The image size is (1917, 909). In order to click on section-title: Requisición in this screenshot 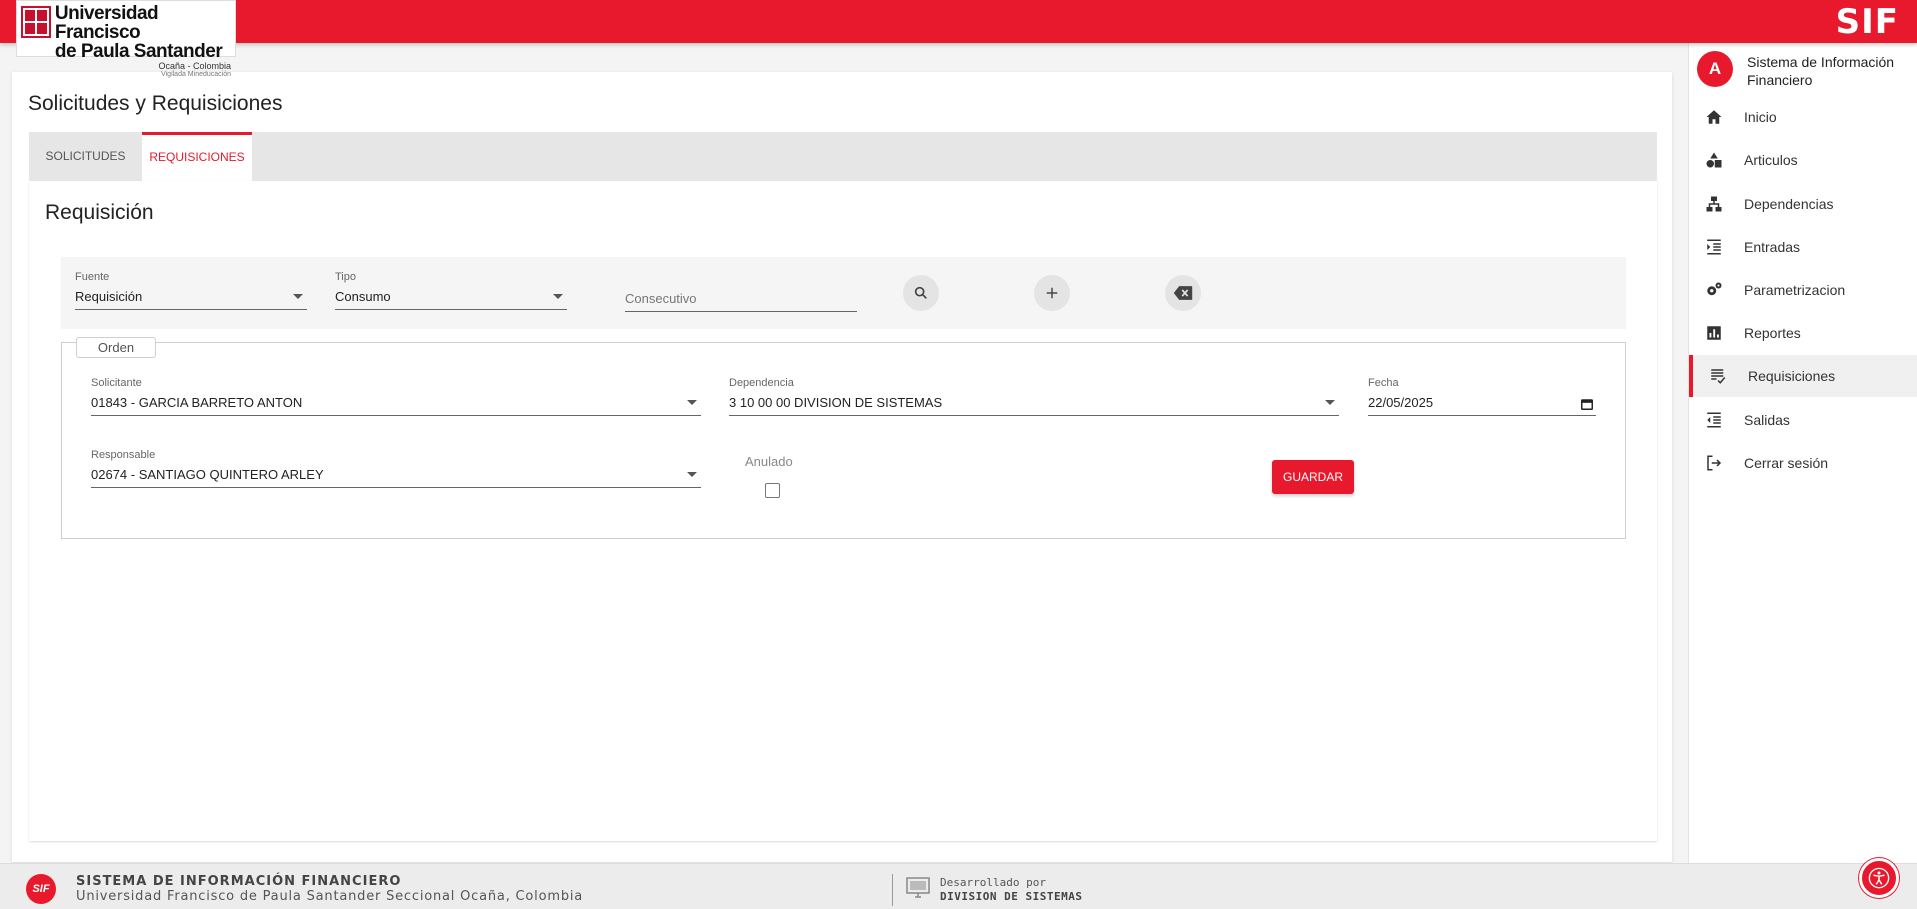, I will do `click(99, 212)`.